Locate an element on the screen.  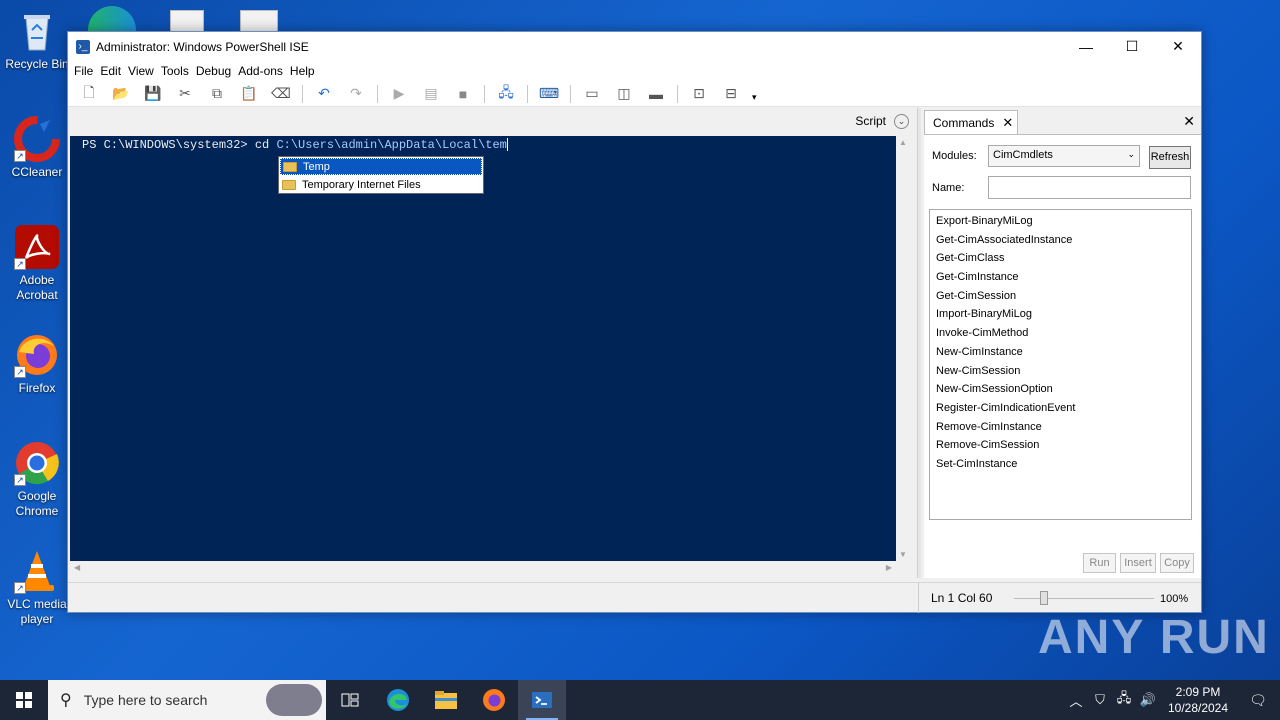
edge-desktop-icon is located at coordinates (112, 19).